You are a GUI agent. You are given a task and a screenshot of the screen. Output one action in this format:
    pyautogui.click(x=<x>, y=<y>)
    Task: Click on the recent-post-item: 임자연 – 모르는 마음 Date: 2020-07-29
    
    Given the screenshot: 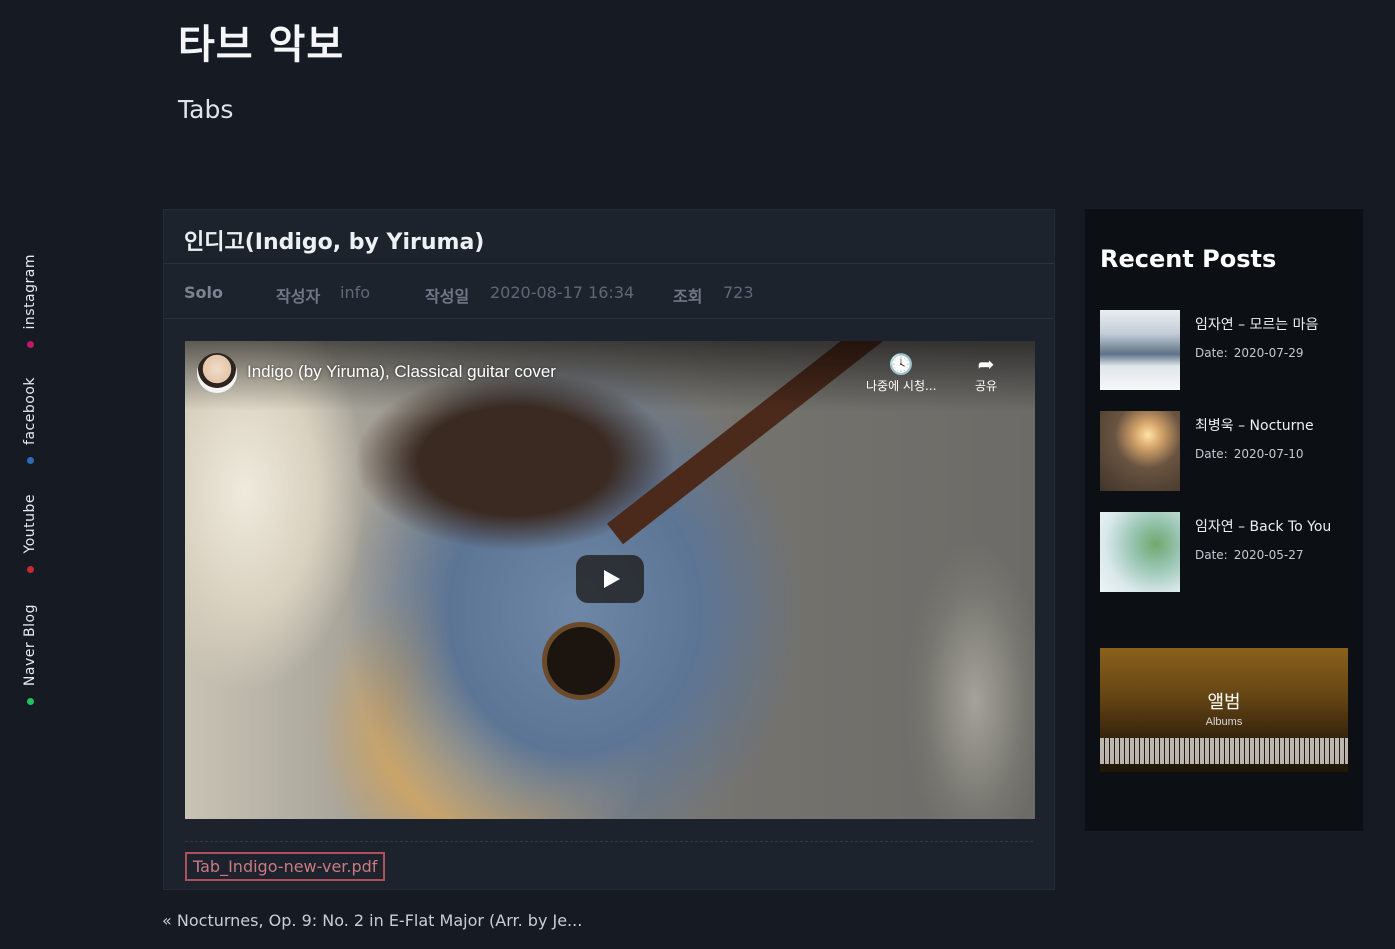 What is the action you would take?
    pyautogui.click(x=1225, y=350)
    